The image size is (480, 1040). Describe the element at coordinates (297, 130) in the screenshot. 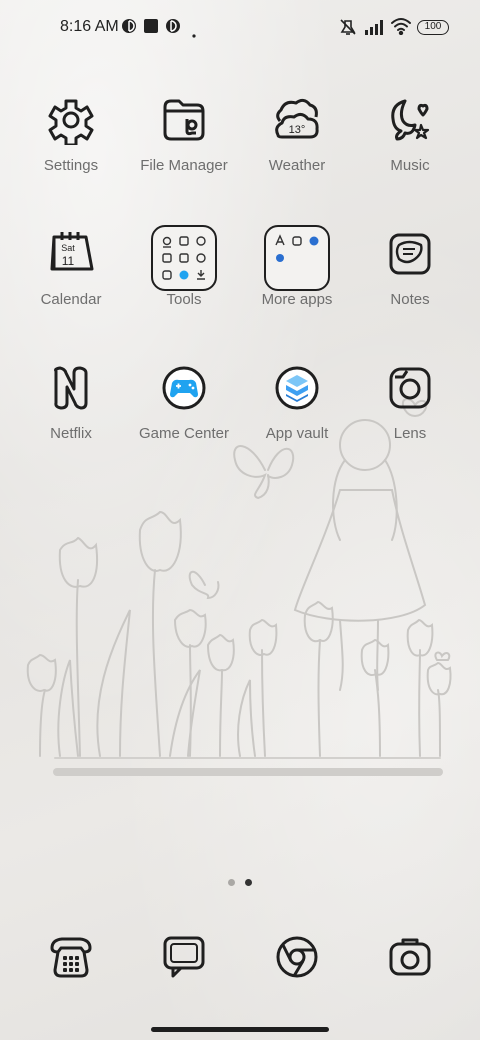

I see `weather-temperature: 13°` at that location.